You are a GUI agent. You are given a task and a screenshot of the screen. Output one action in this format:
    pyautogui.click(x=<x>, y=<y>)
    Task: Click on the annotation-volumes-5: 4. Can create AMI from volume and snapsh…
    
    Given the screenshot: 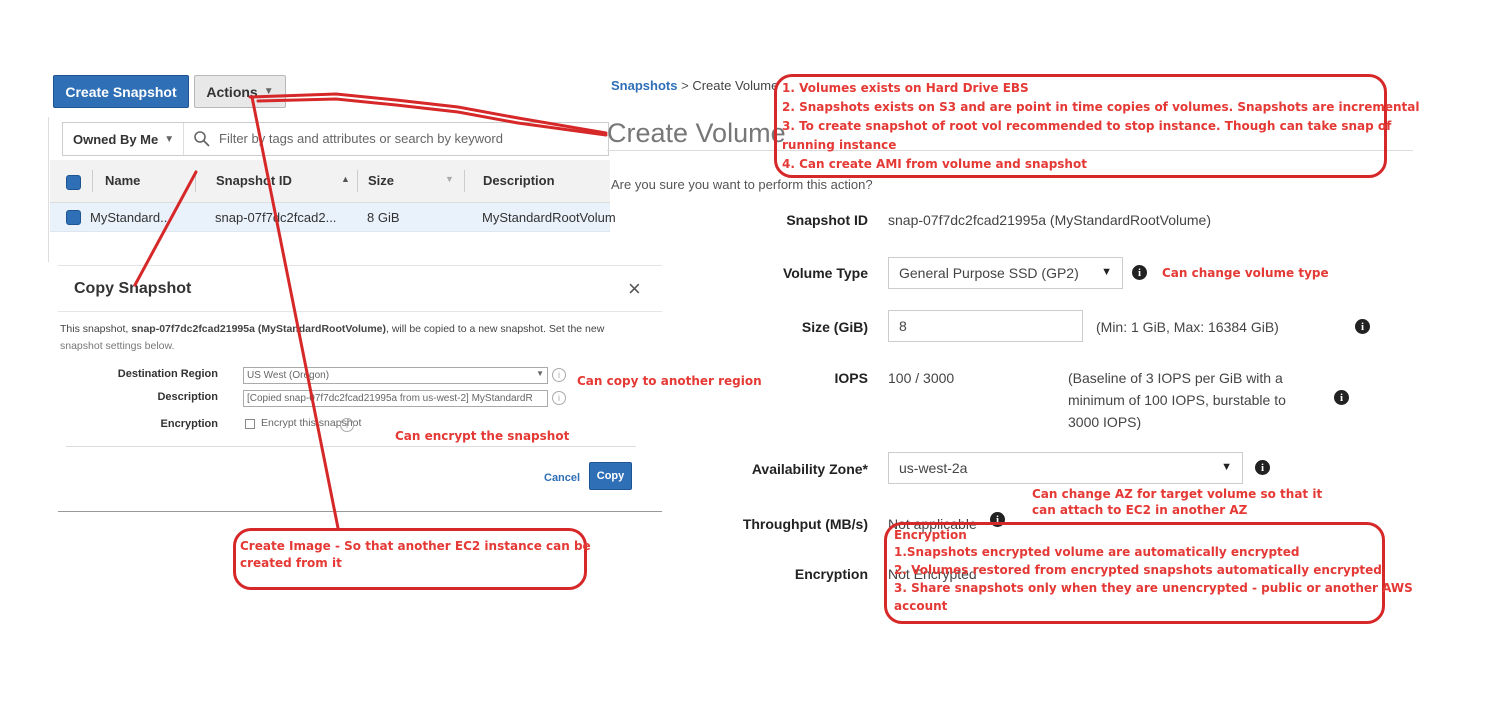 What is the action you would take?
    pyautogui.click(x=934, y=164)
    